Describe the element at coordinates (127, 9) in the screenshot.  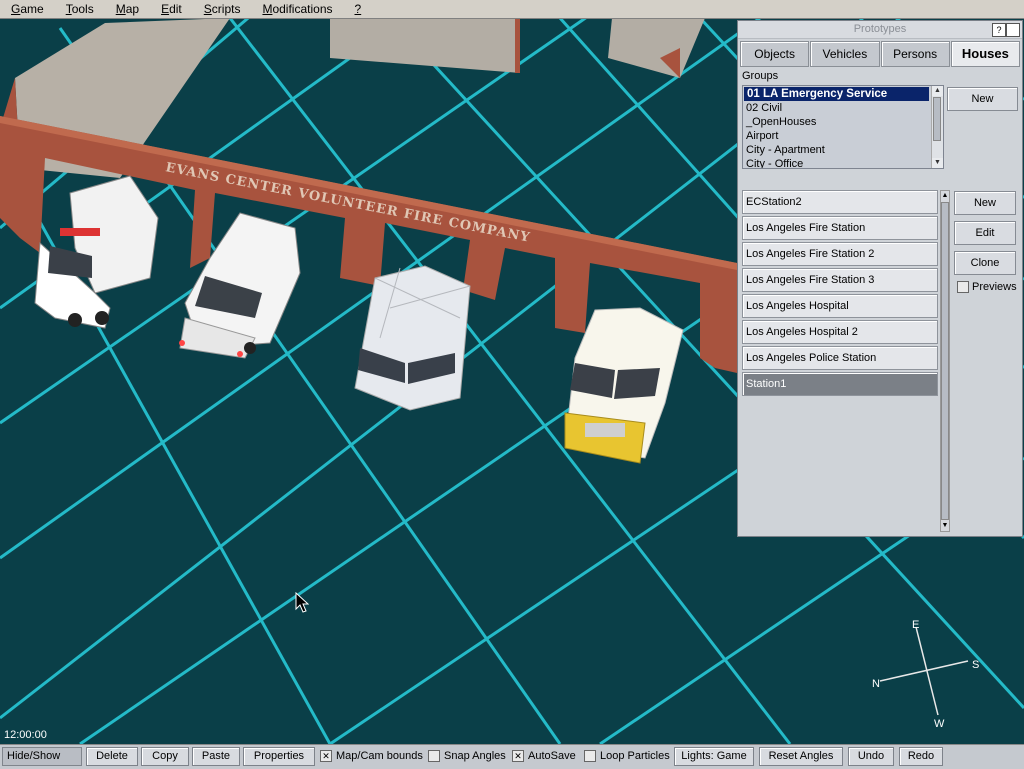
I see `menu-map: Map` at that location.